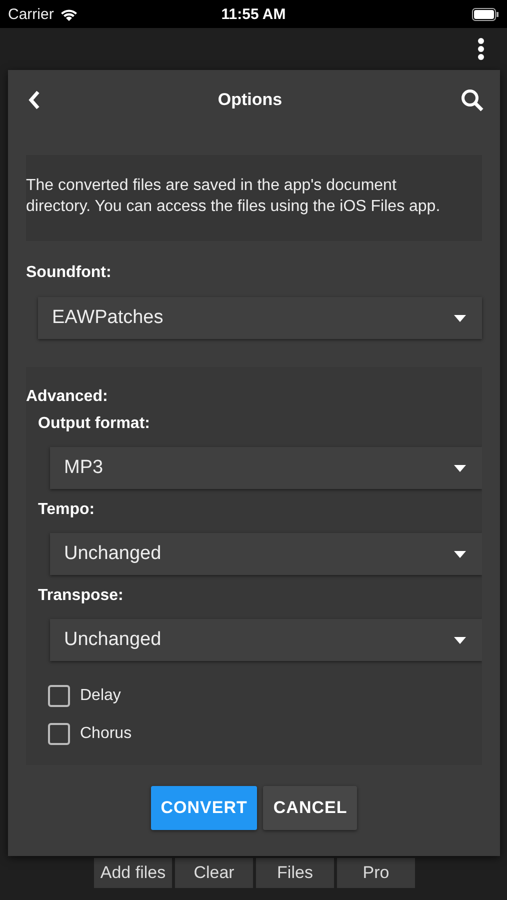 The height and width of the screenshot is (900, 507). Describe the element at coordinates (376, 873) in the screenshot. I see `toolbar-tab: Pro` at that location.